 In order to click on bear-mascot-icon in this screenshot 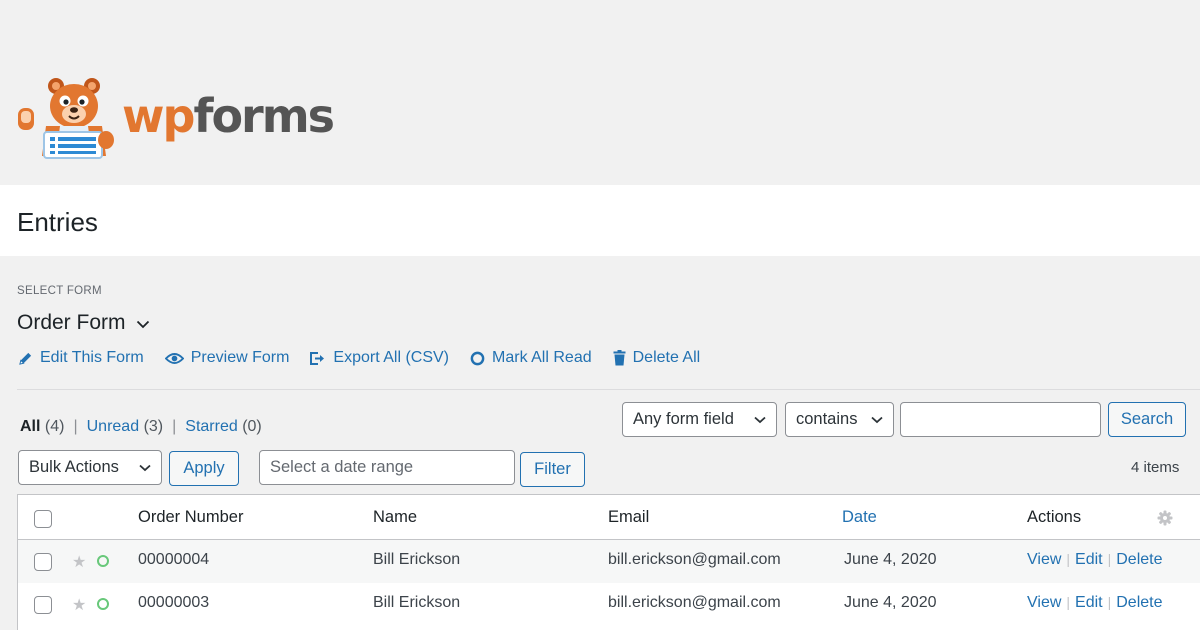, I will do `click(66, 118)`.